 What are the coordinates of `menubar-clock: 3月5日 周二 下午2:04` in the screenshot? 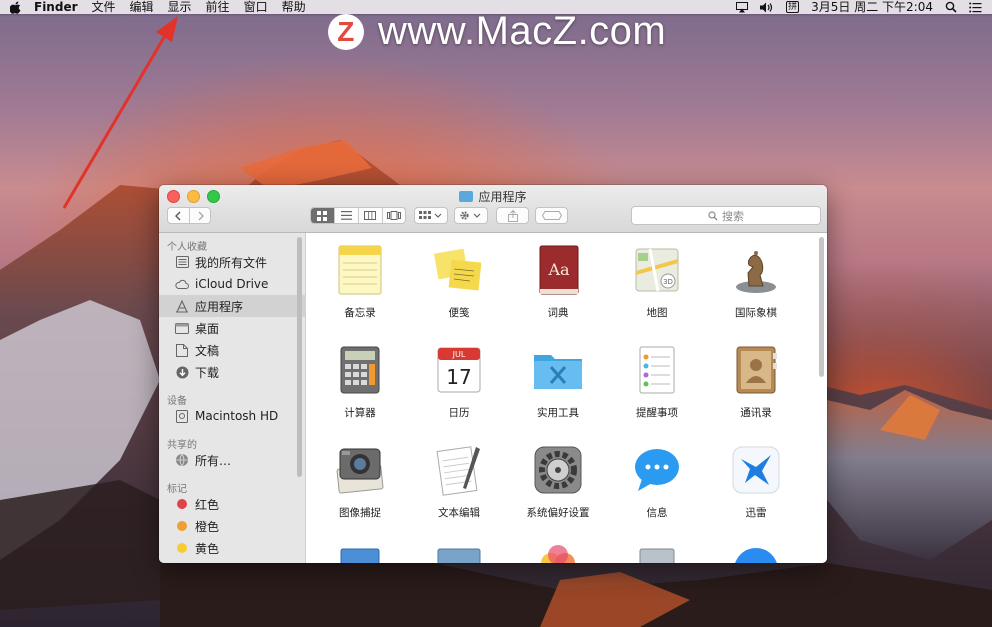 It's located at (872, 7).